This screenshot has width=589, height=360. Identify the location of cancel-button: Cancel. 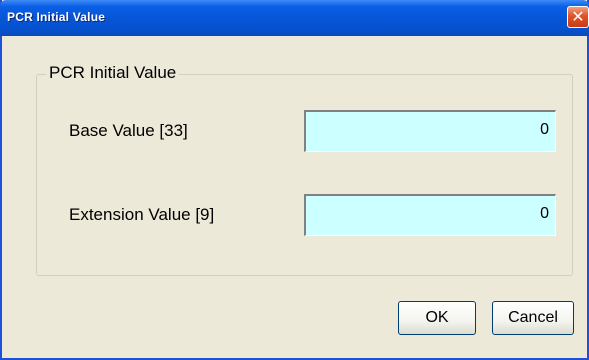
(533, 318).